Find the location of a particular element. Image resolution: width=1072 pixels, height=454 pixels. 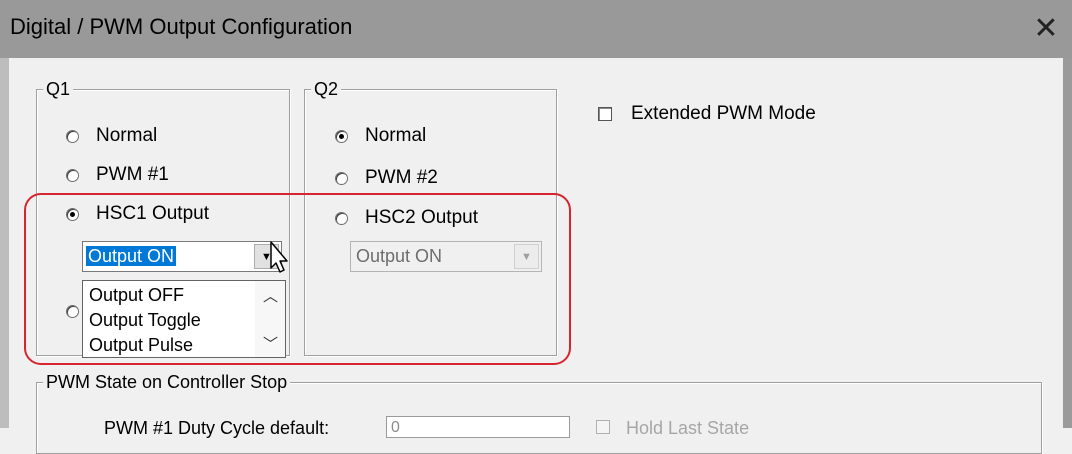

pwm-stop-legend: PWM State on Controller Stop is located at coordinates (167, 382).